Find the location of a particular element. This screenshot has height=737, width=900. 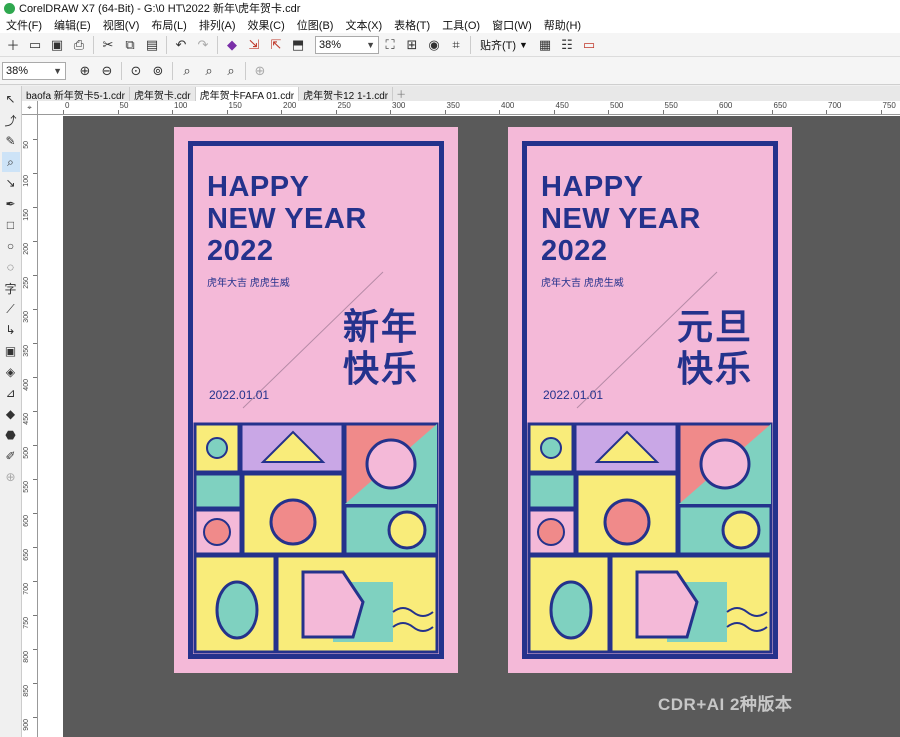

ellipse-tool-icon: ○ is located at coordinates (11, 246).